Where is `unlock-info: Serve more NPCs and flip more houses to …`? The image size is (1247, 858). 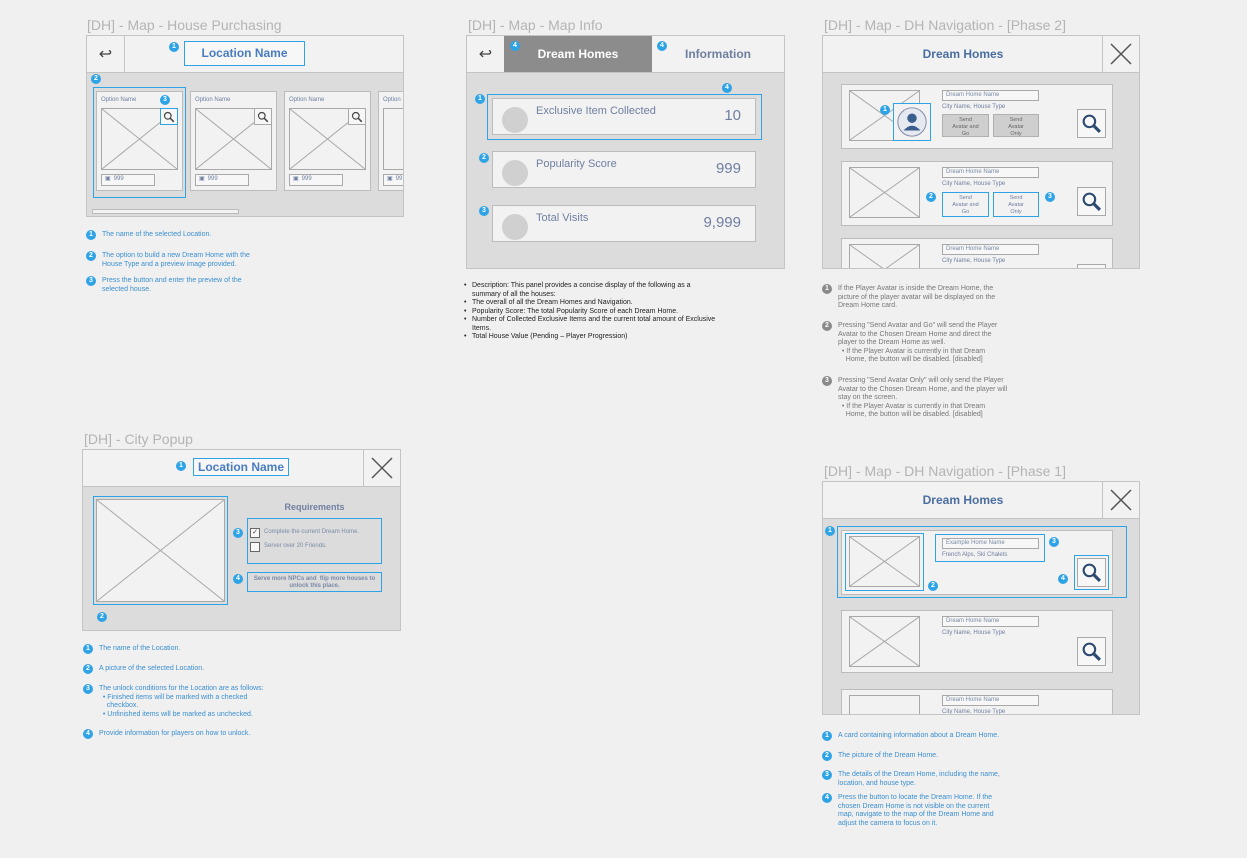
unlock-info: Serve more NPCs and flip more houses to … is located at coordinates (314, 582).